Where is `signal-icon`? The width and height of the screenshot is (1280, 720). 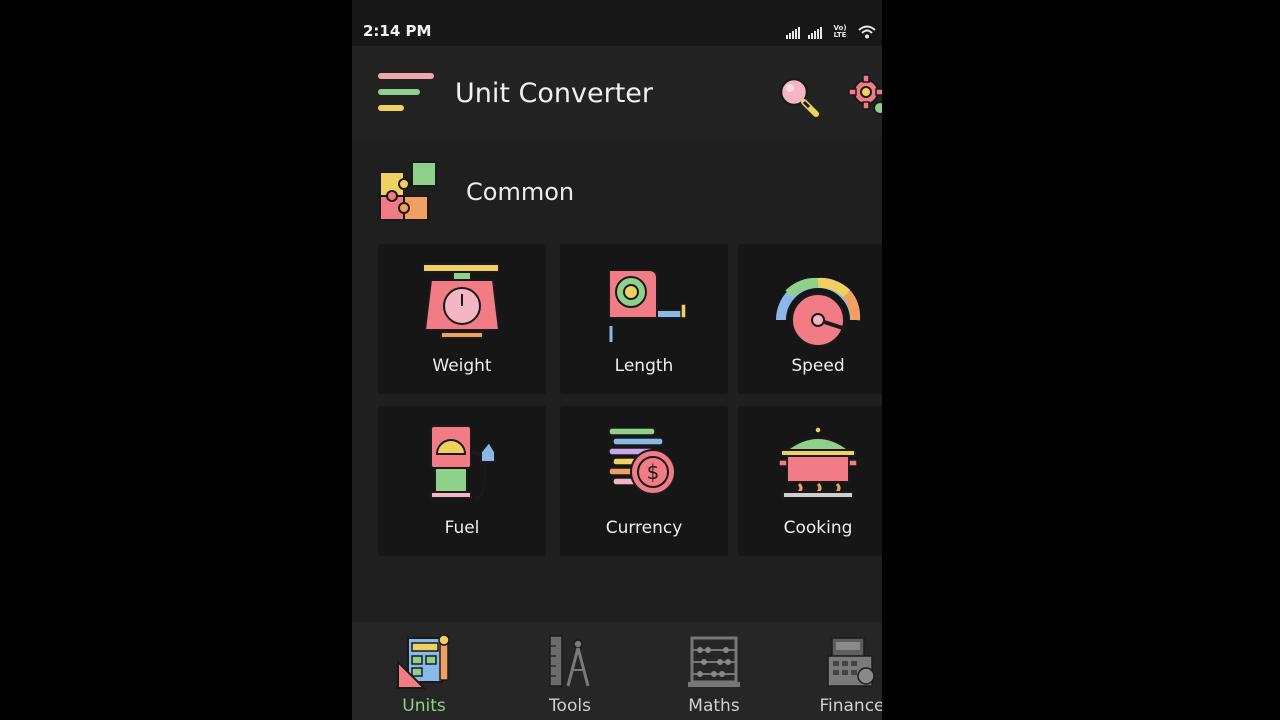 signal-icon is located at coordinates (793, 32).